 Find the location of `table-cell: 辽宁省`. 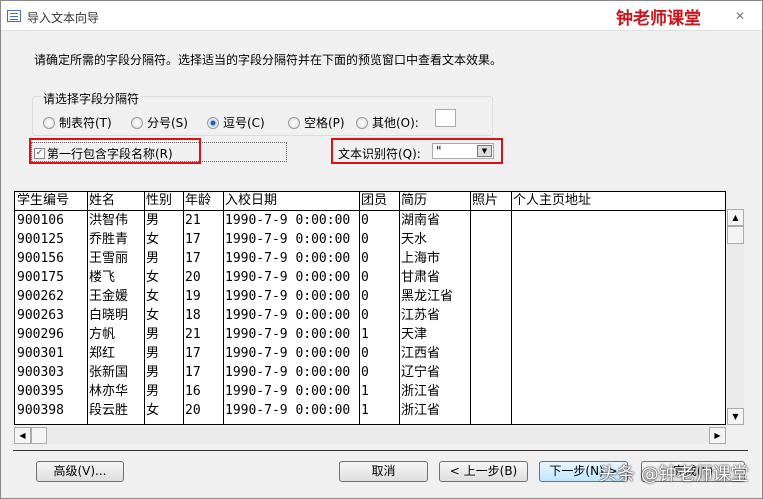

table-cell: 辽宁省 is located at coordinates (421, 372).